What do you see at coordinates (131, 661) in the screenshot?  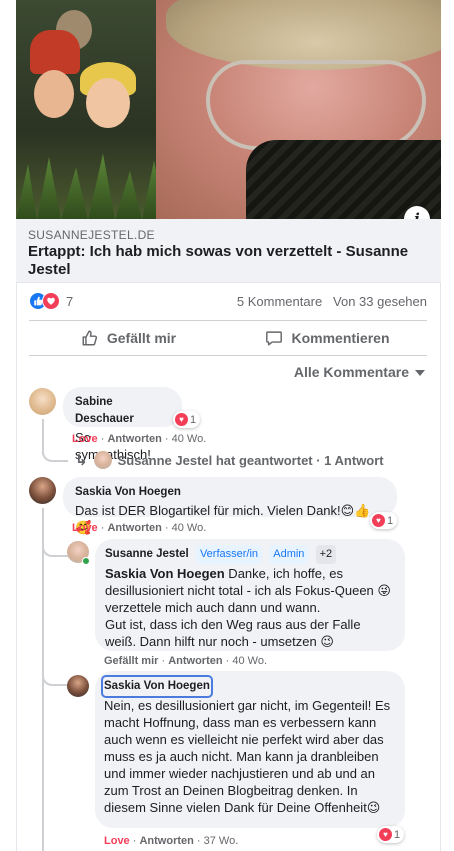 I see `like-link: Gefällt mir` at bounding box center [131, 661].